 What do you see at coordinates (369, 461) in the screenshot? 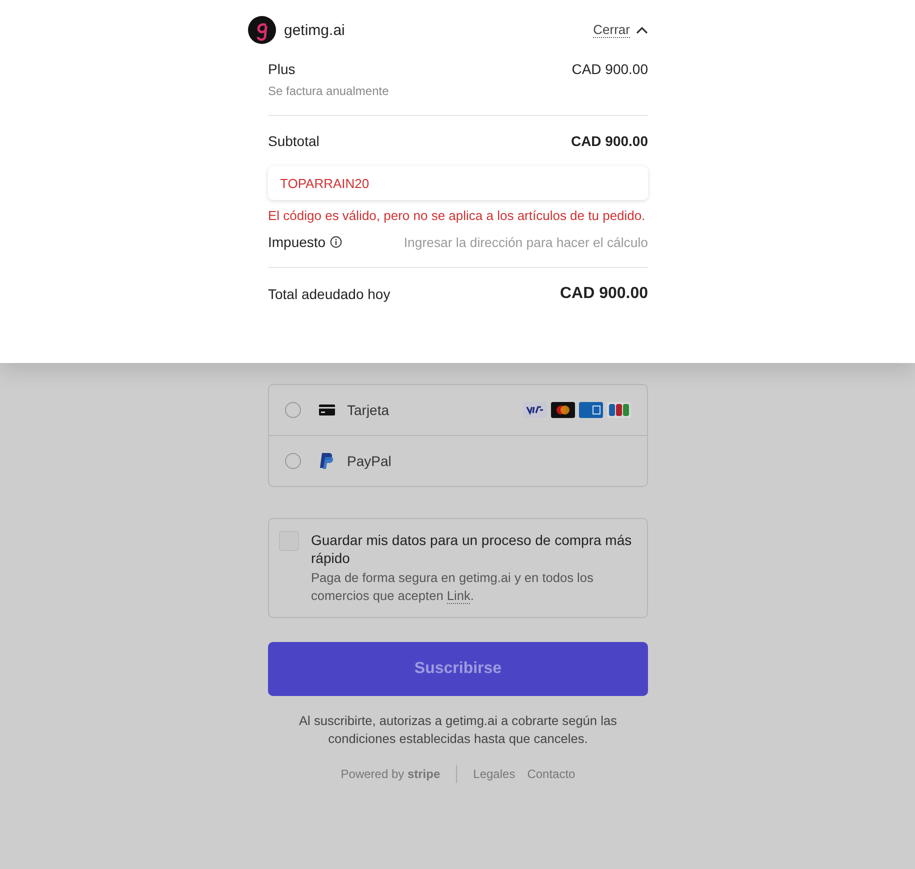
I see `payment-method-label: PayPal` at bounding box center [369, 461].